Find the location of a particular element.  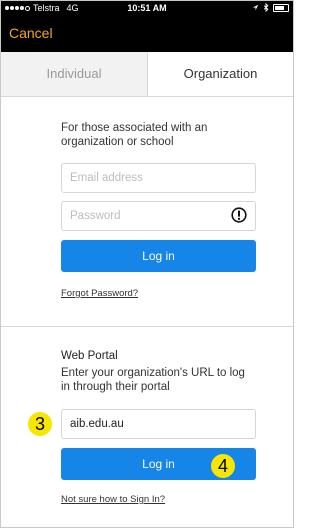

tab-individual: Individual is located at coordinates (74, 74).